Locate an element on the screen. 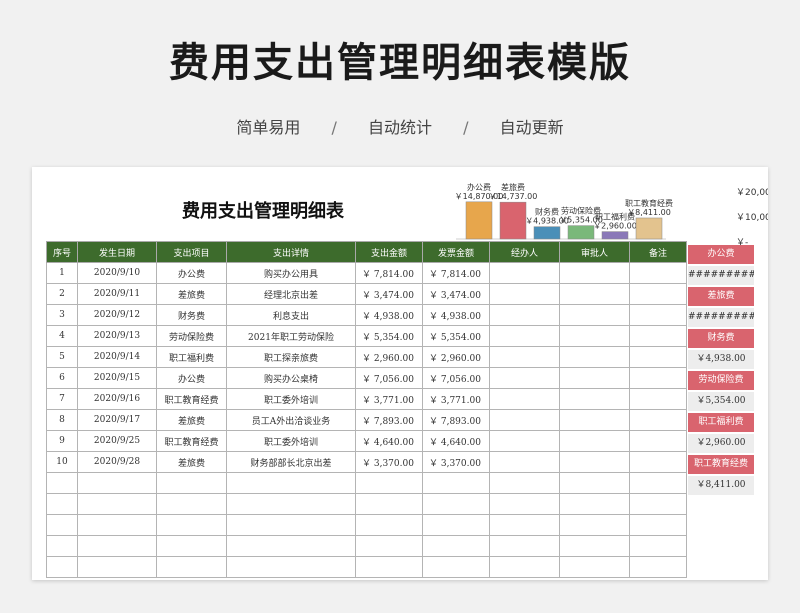 Image resolution: width=800 pixels, height=613 pixels. table-cell: 2020/9/17 is located at coordinates (117, 420).